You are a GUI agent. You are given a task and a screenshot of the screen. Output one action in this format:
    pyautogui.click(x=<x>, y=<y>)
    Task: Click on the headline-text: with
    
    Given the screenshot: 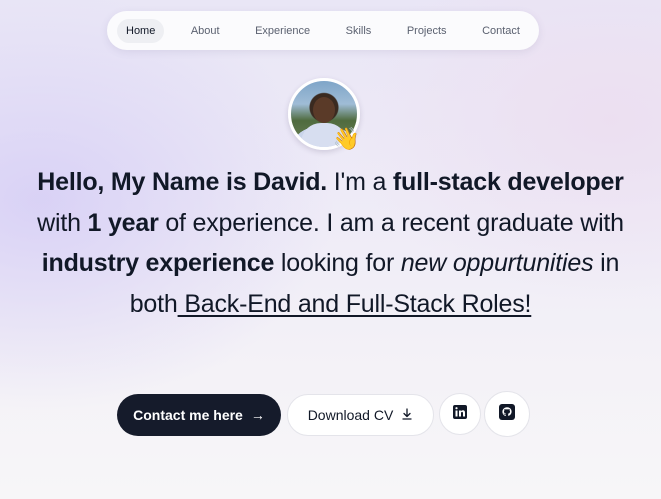 What is the action you would take?
    pyautogui.click(x=62, y=222)
    